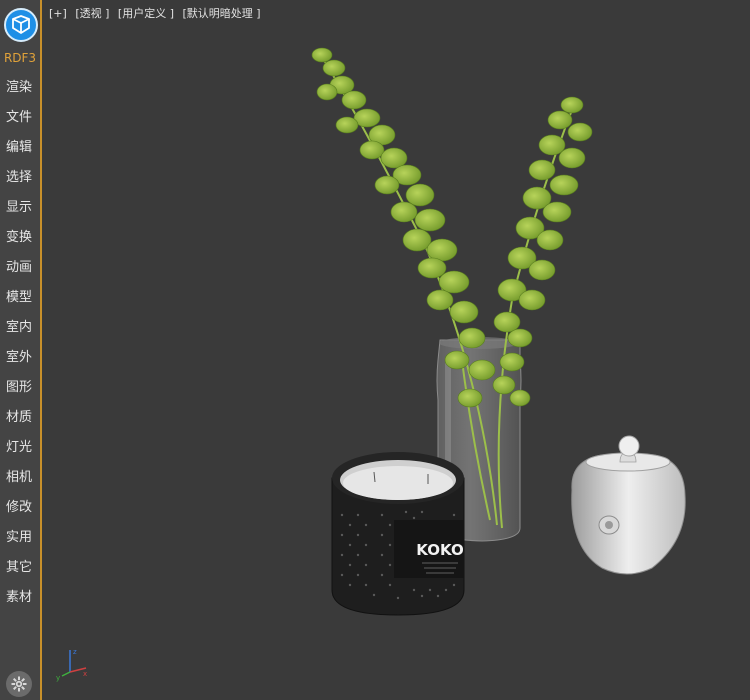  What do you see at coordinates (20, 303) in the screenshot?
I see `menu-item-model: 模型` at bounding box center [20, 303].